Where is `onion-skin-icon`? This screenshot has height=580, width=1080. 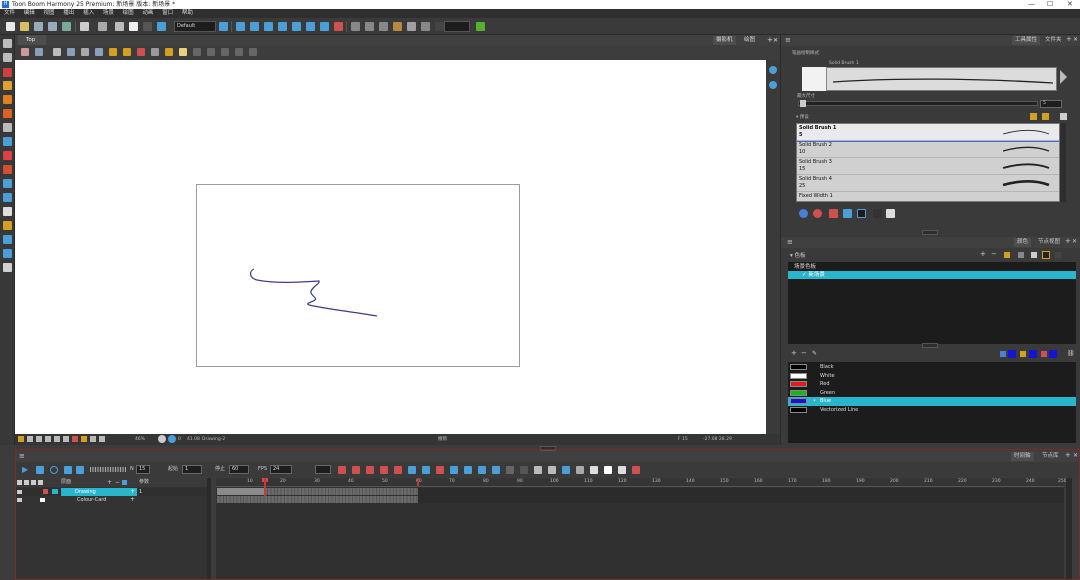 onion-skin-icon is located at coordinates (355, 26).